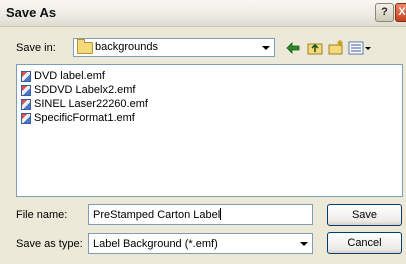 This screenshot has width=406, height=264. I want to click on file-item: SDDVD Labelx2.emf, so click(78, 90).